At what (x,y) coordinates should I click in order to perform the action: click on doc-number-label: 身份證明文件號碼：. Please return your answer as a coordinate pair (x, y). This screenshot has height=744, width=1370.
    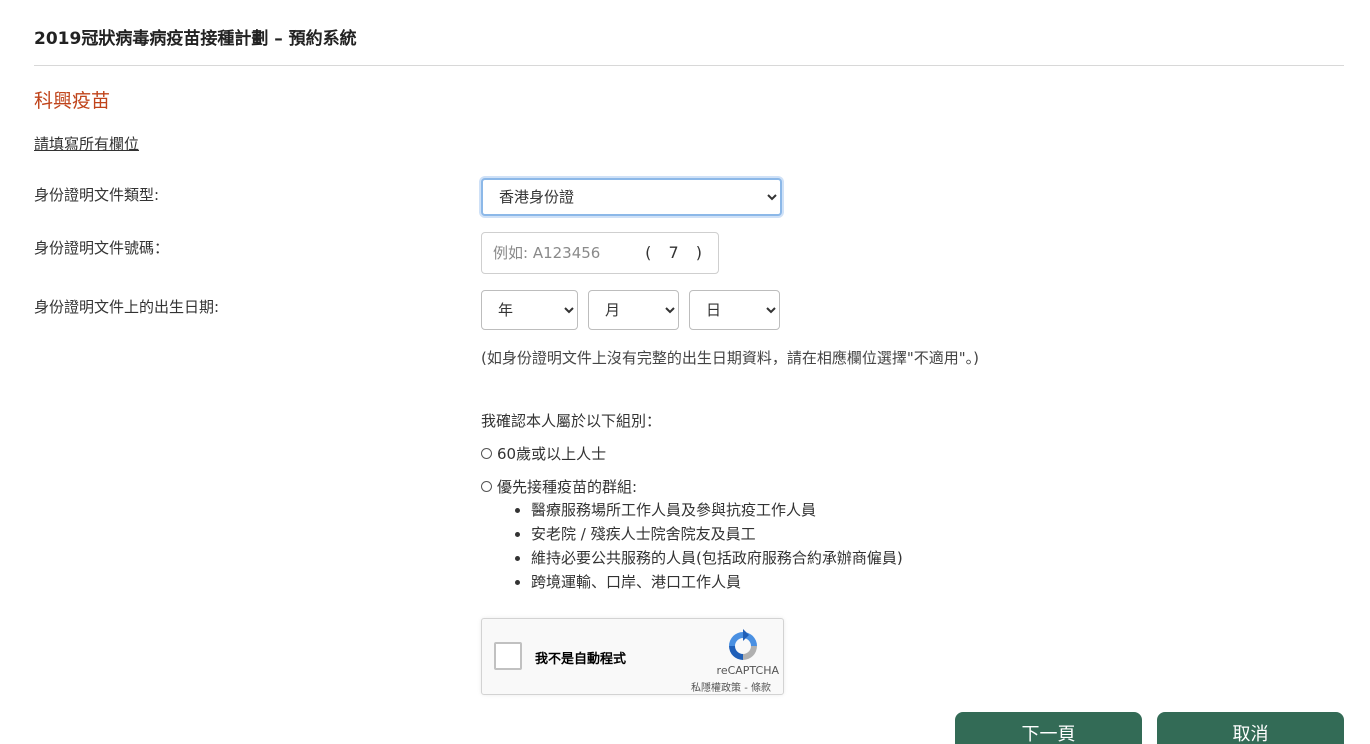
    Looking at the image, I should click on (102, 248).